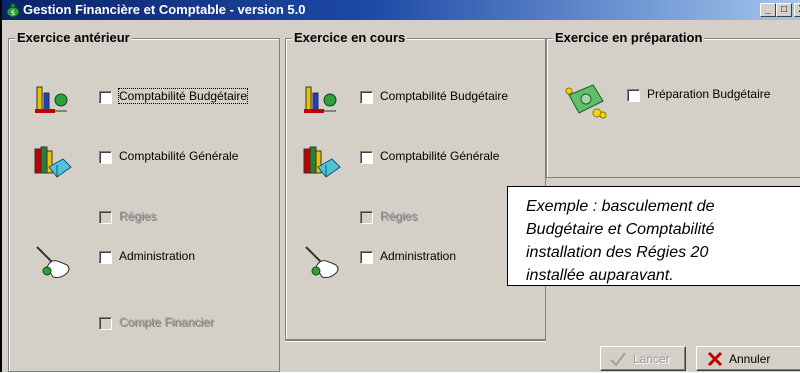 The height and width of the screenshot is (373, 800). I want to click on annuler-label: Annuler, so click(750, 359).